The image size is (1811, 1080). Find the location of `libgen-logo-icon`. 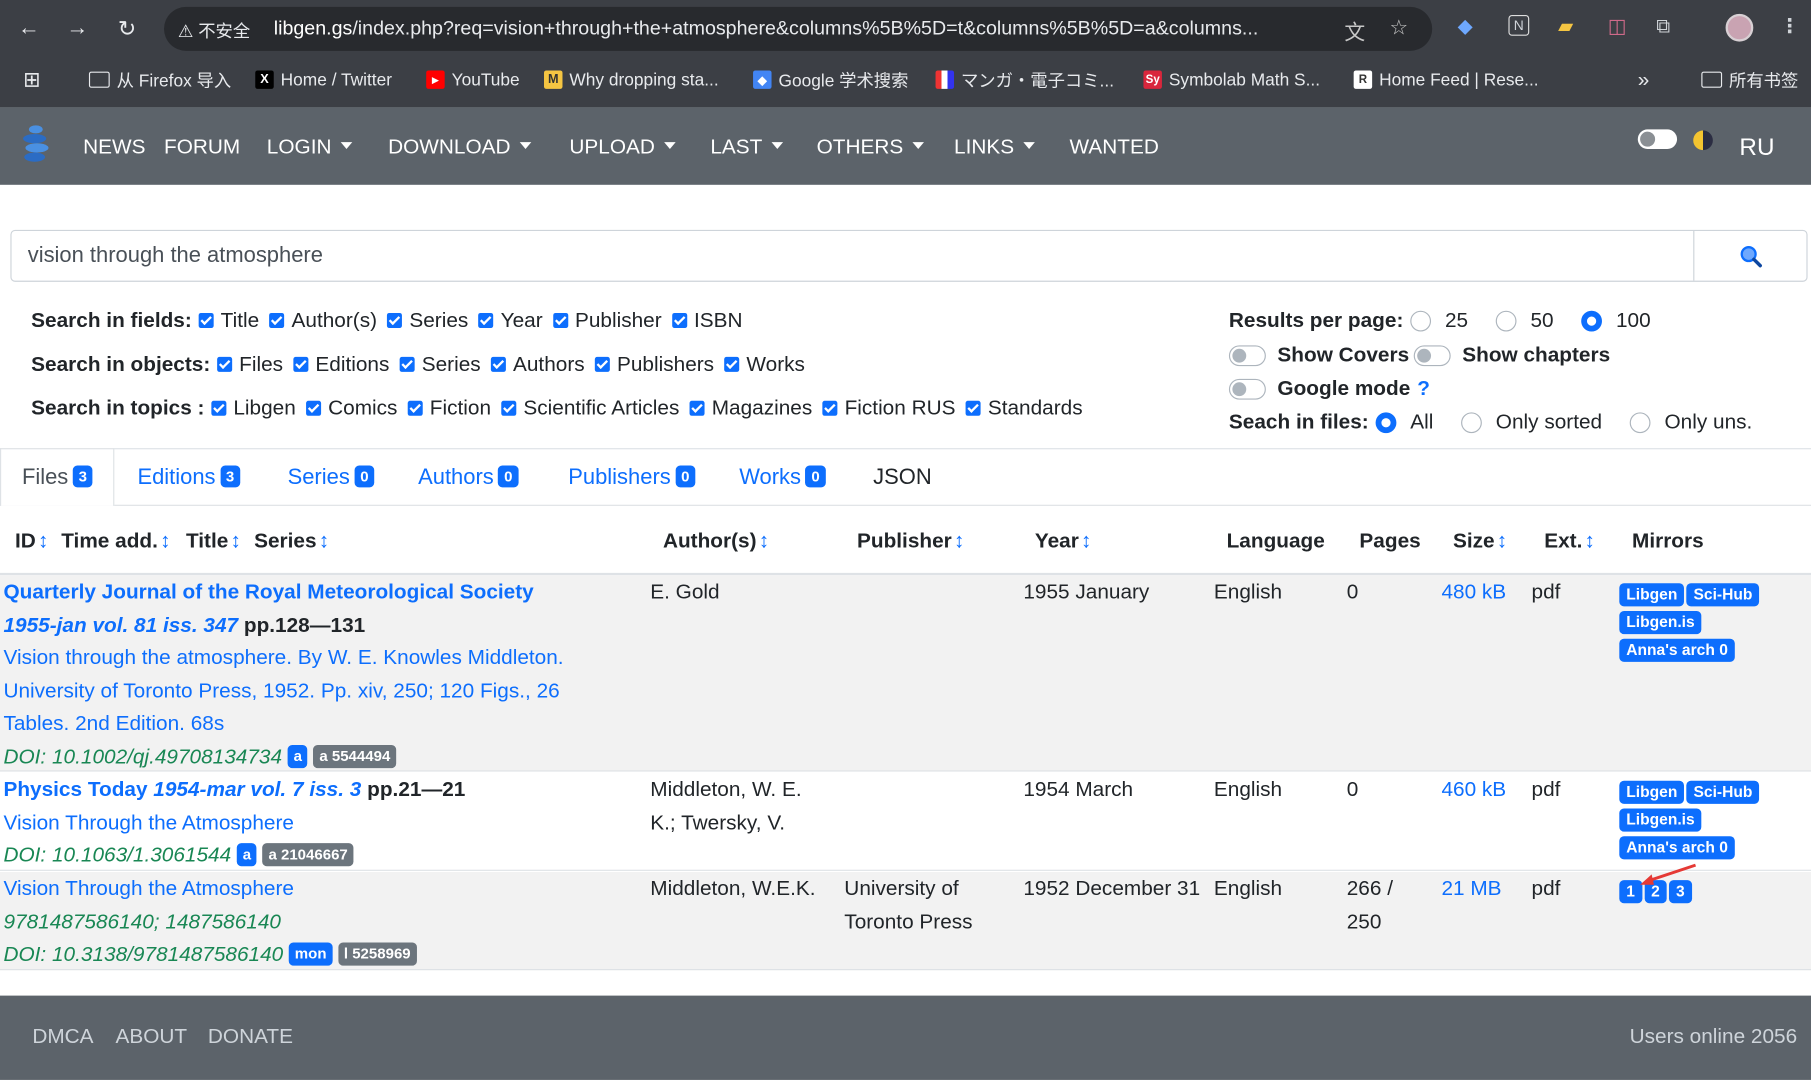

libgen-logo-icon is located at coordinates (36, 145).